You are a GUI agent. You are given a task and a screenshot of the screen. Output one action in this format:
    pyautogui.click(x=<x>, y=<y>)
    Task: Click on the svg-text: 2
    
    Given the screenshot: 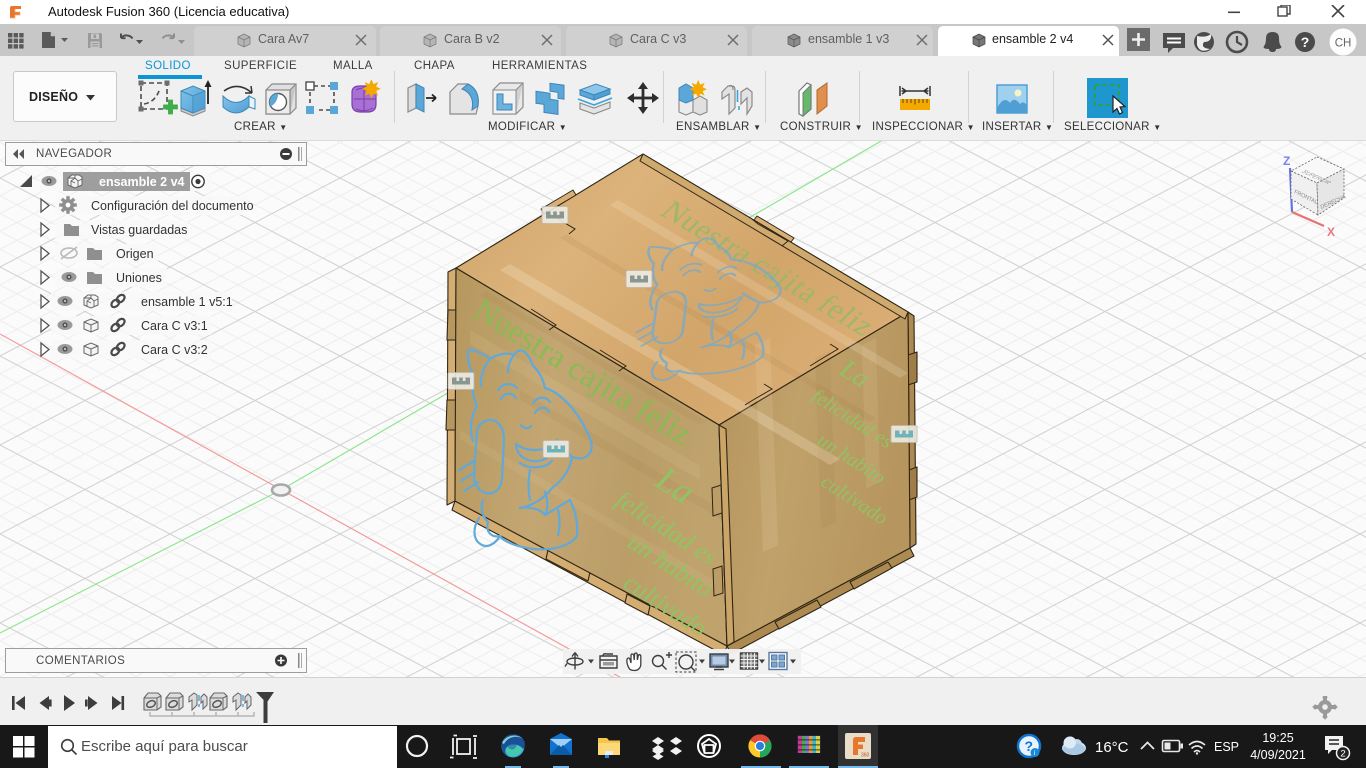 What is the action you would take?
    pyautogui.click(x=1342, y=754)
    